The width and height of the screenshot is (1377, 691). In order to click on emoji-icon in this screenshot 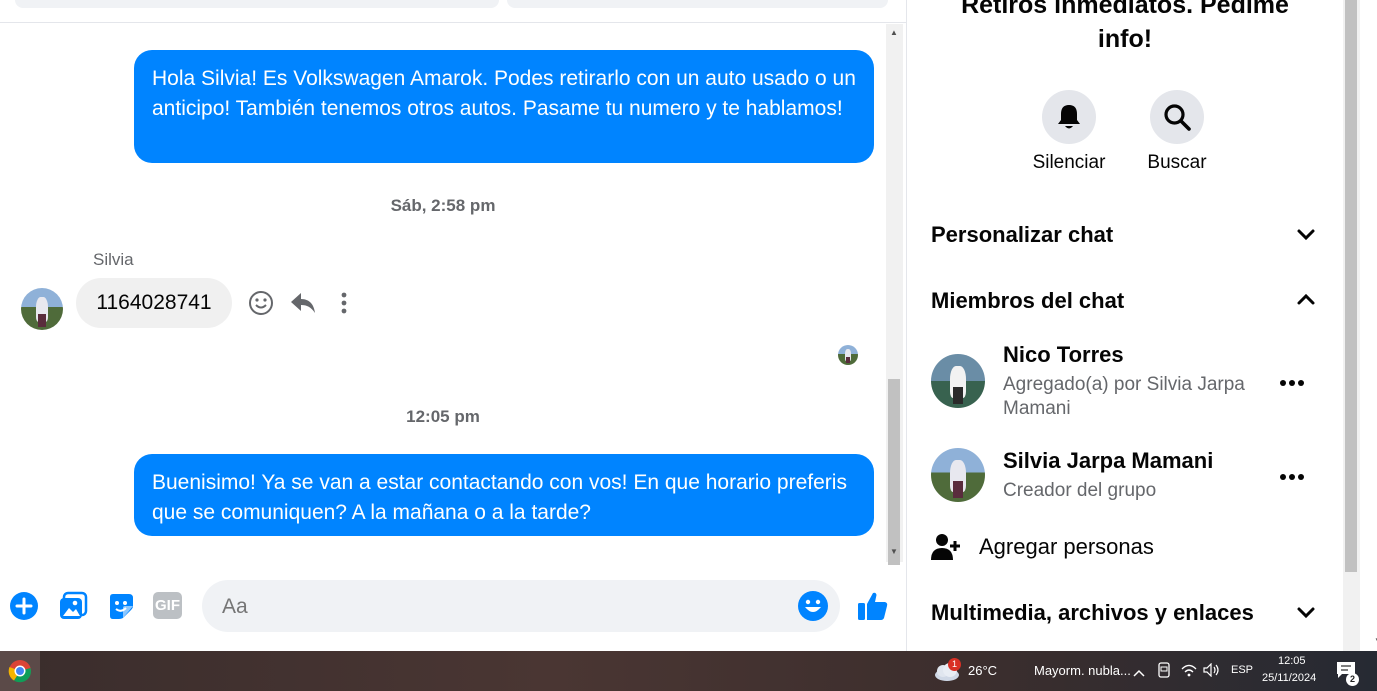, I will do `click(813, 608)`.